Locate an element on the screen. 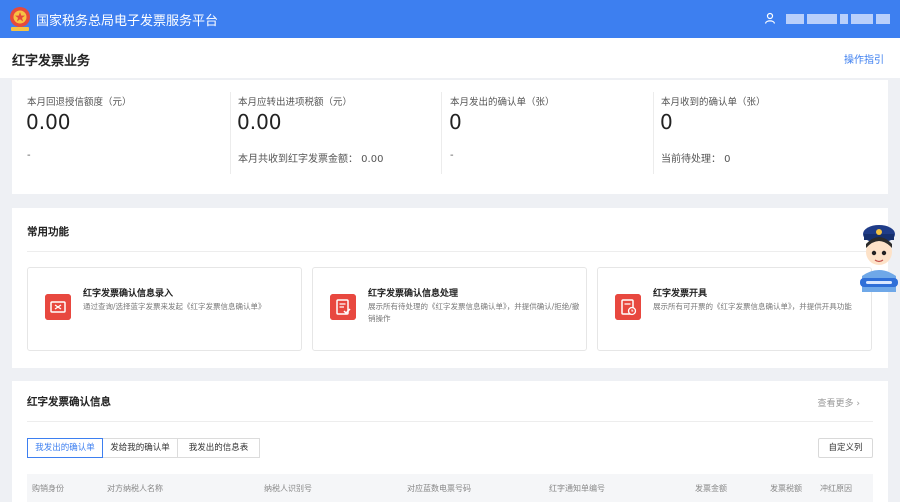  card-description: 展示所有待处理的《红字发票信息确认单》，并提供确认/拒绝/撤销操作 is located at coordinates (474, 312).